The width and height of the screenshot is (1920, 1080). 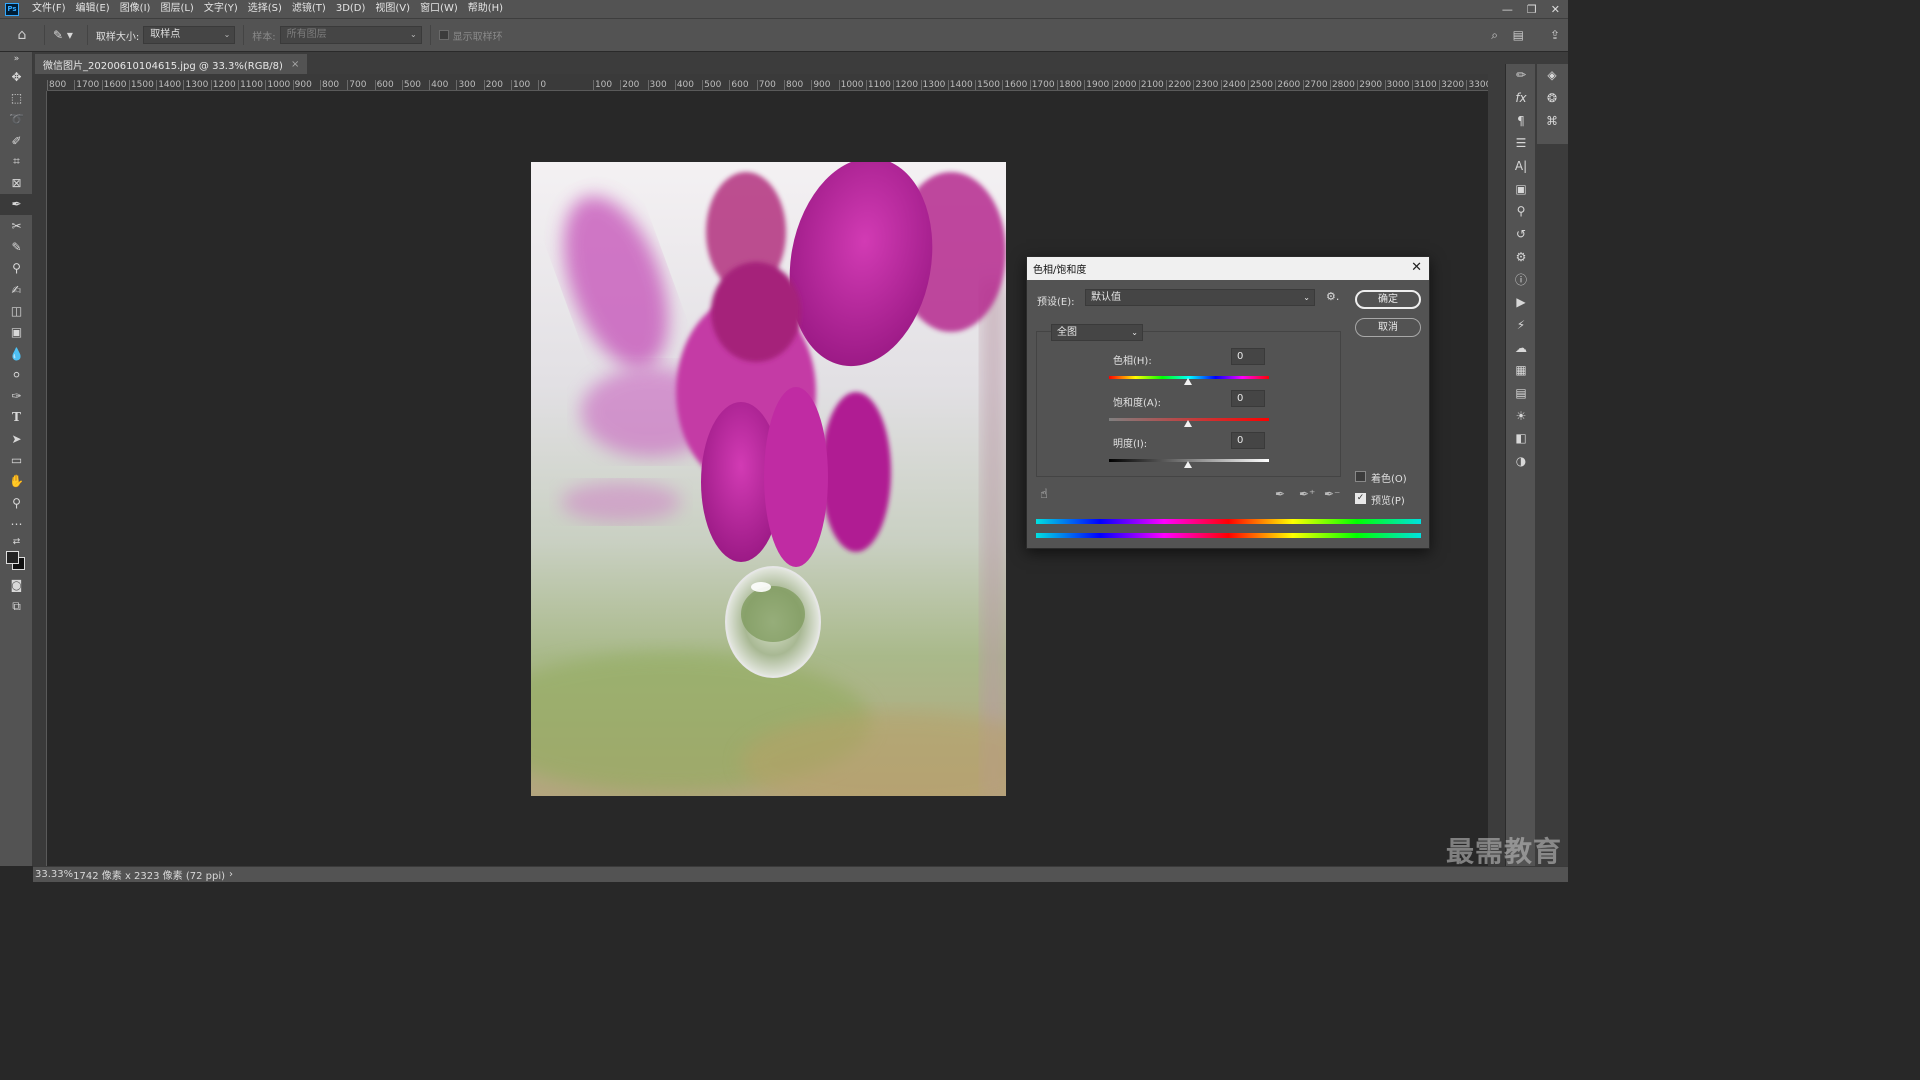 What do you see at coordinates (16, 97) in the screenshot?
I see `marquee-tool-icon: ⬚` at bounding box center [16, 97].